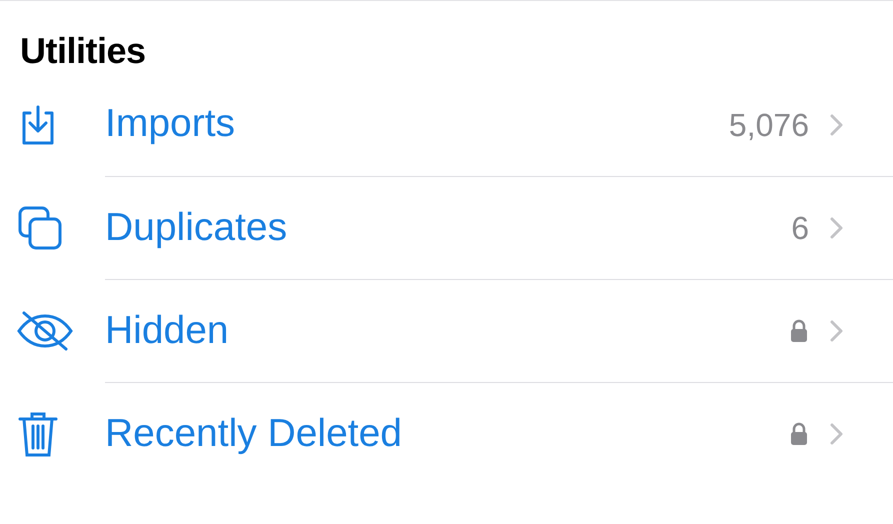 This screenshot has width=893, height=524. What do you see at coordinates (83, 51) in the screenshot?
I see `section-title: Utilities` at bounding box center [83, 51].